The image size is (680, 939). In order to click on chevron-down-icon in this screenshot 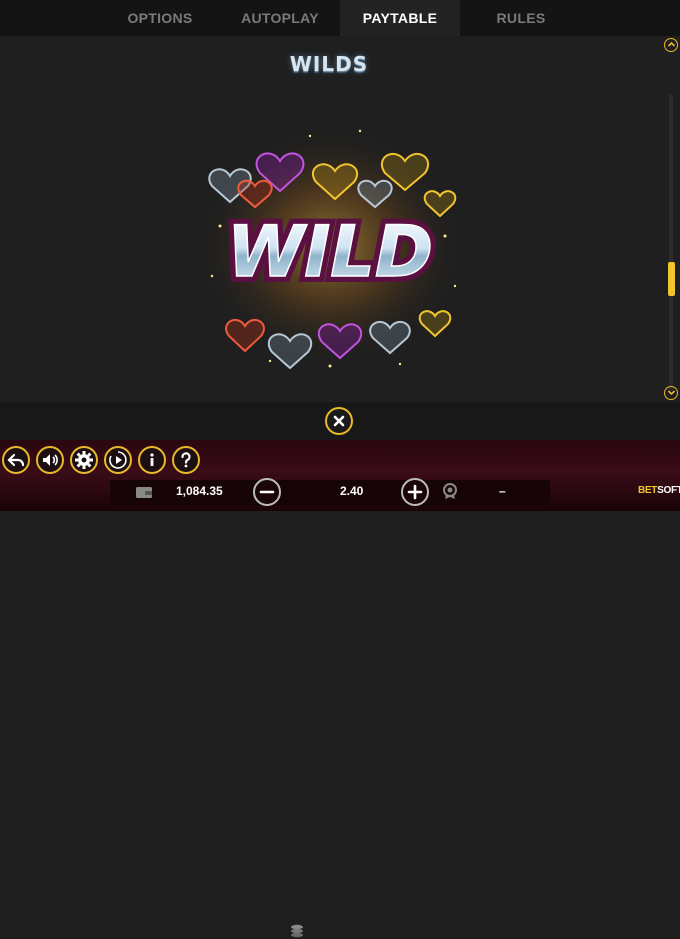, I will do `click(671, 393)`.